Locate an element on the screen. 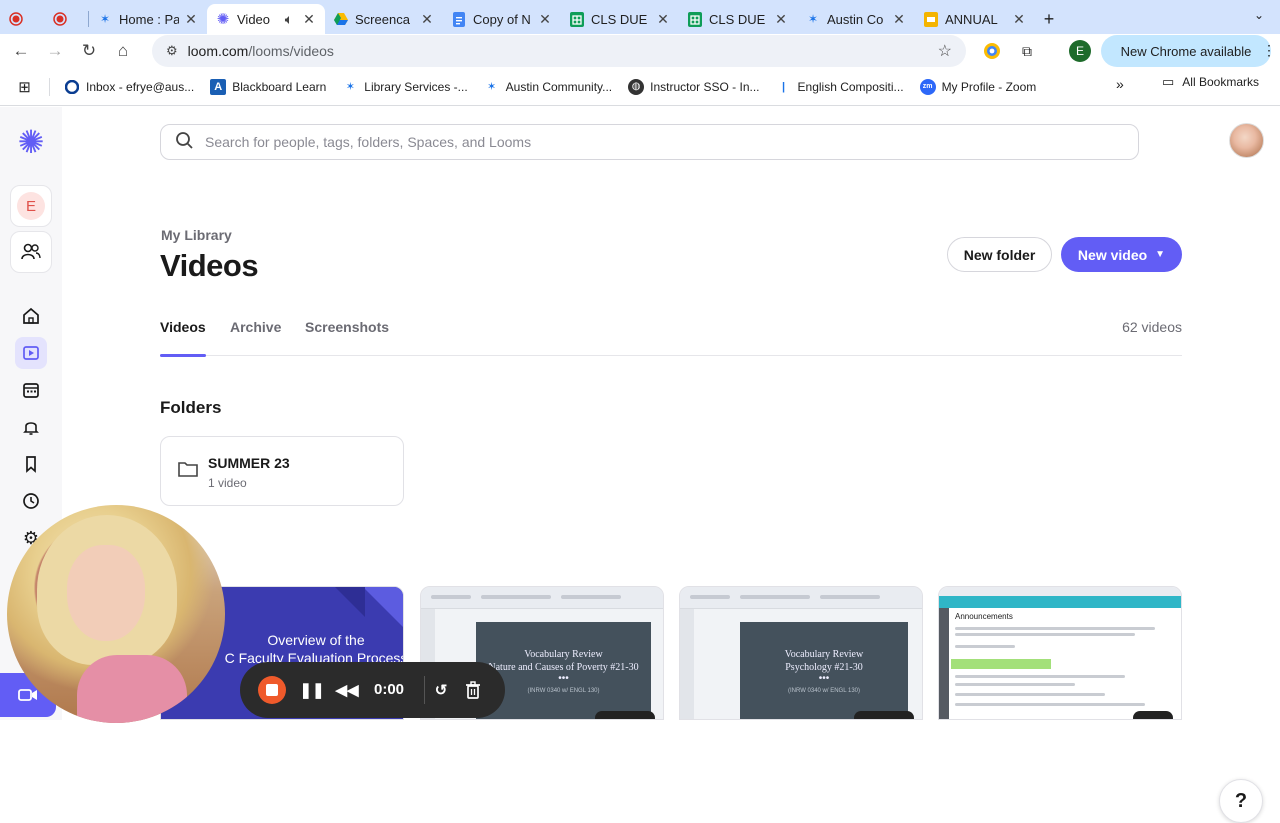 This screenshot has width=1280, height=823. slides-icon is located at coordinates (931, 19).